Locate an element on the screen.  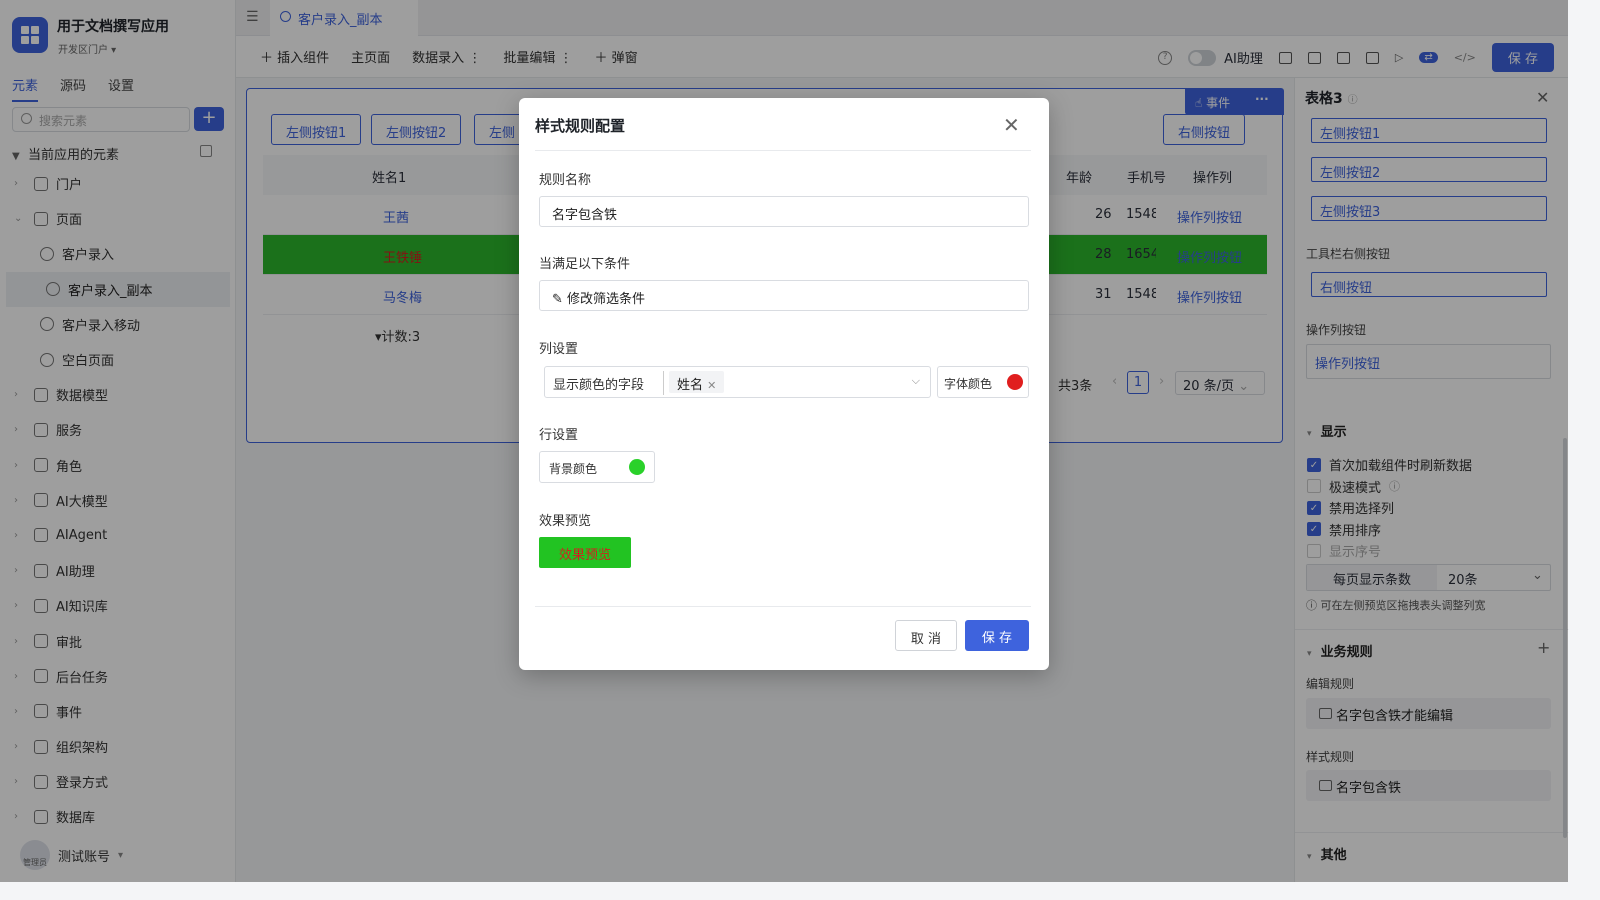
edit-pencil-icon: ✎ is located at coordinates (557, 299).